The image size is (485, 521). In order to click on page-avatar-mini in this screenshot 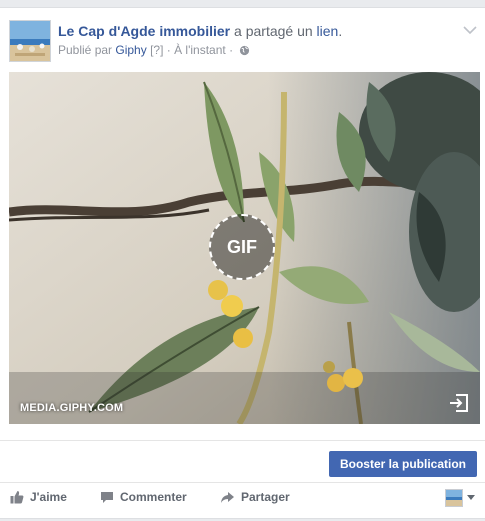, I will do `click(454, 498)`.